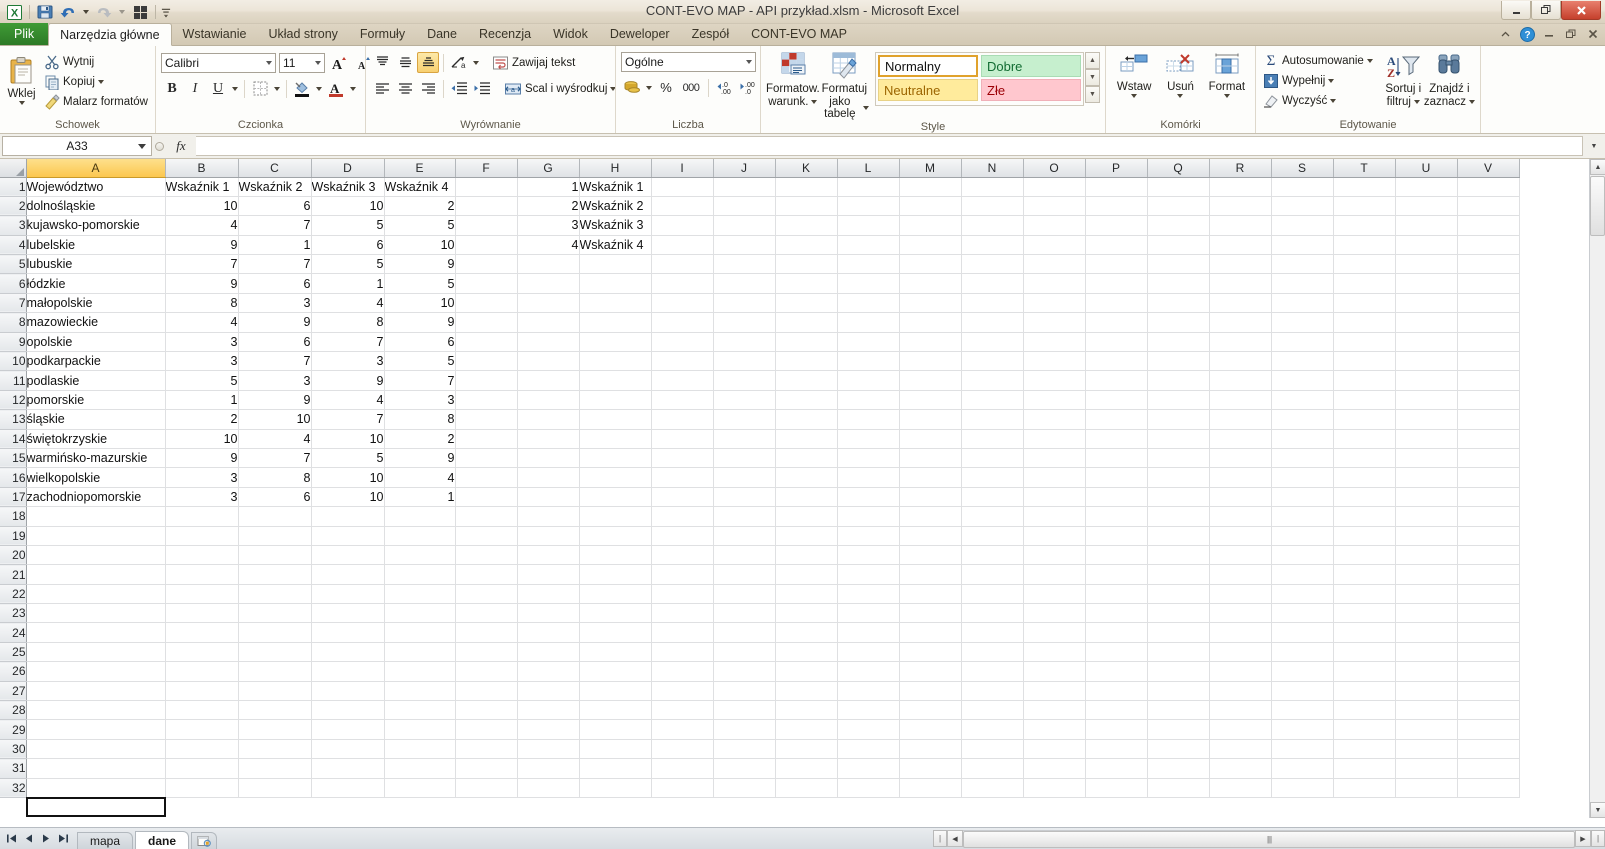 This screenshot has height=849, width=1605. I want to click on cell-R29, so click(1240, 729).